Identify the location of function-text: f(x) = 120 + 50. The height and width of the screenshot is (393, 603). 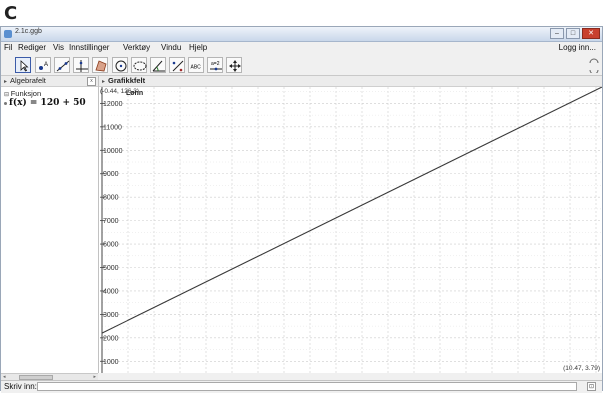
(47, 103).